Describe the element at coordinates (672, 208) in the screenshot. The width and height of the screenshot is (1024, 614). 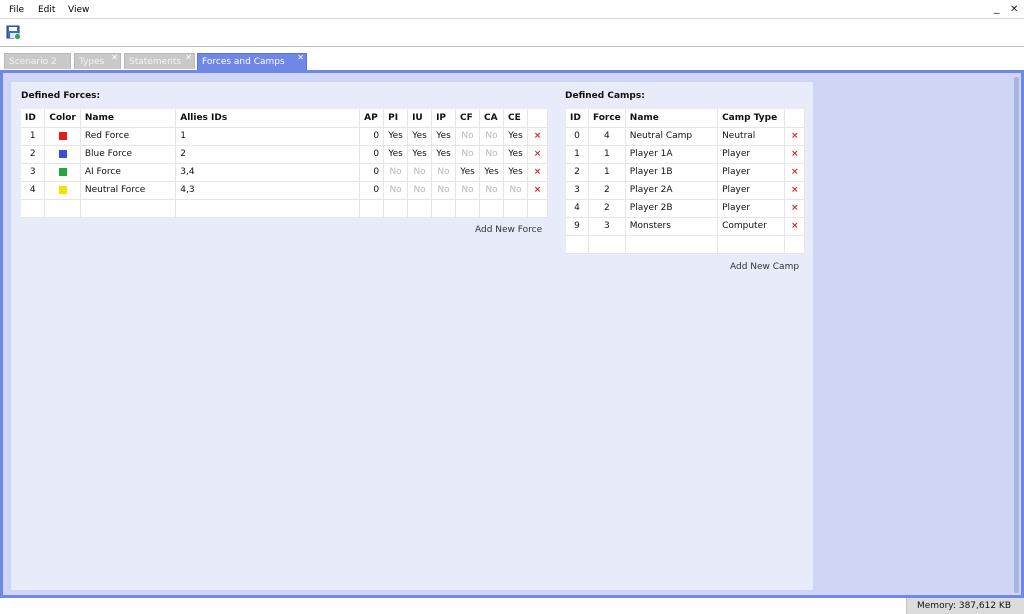
I see `camp-name: Player 2B` at that location.